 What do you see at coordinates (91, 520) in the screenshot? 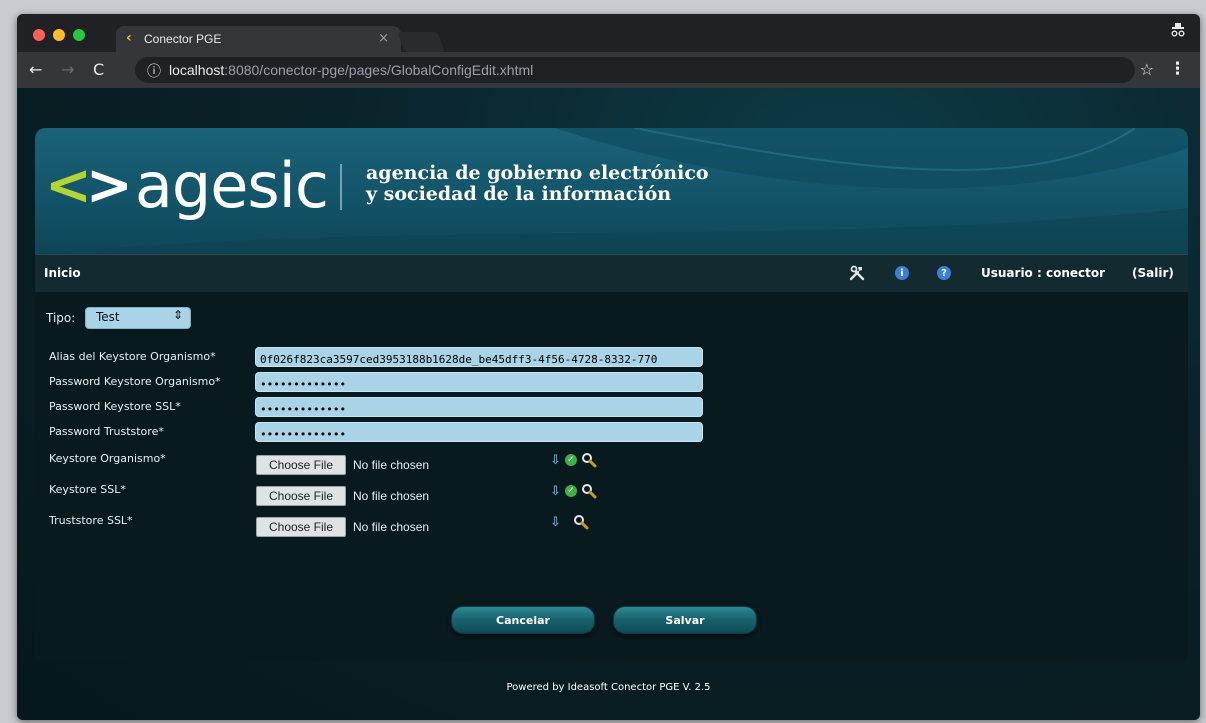
I see `truststore-ssl-label: Truststore SSL*` at bounding box center [91, 520].